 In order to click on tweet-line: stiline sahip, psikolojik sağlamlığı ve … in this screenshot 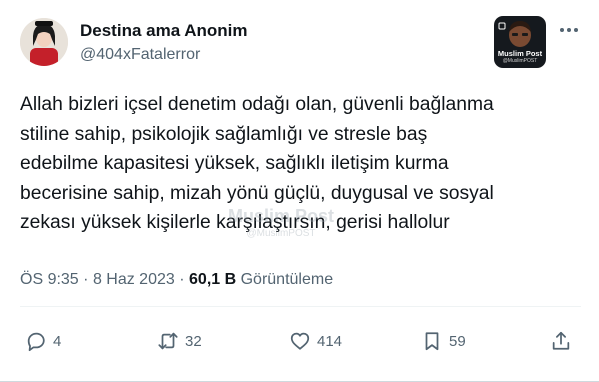, I will do `click(224, 134)`.